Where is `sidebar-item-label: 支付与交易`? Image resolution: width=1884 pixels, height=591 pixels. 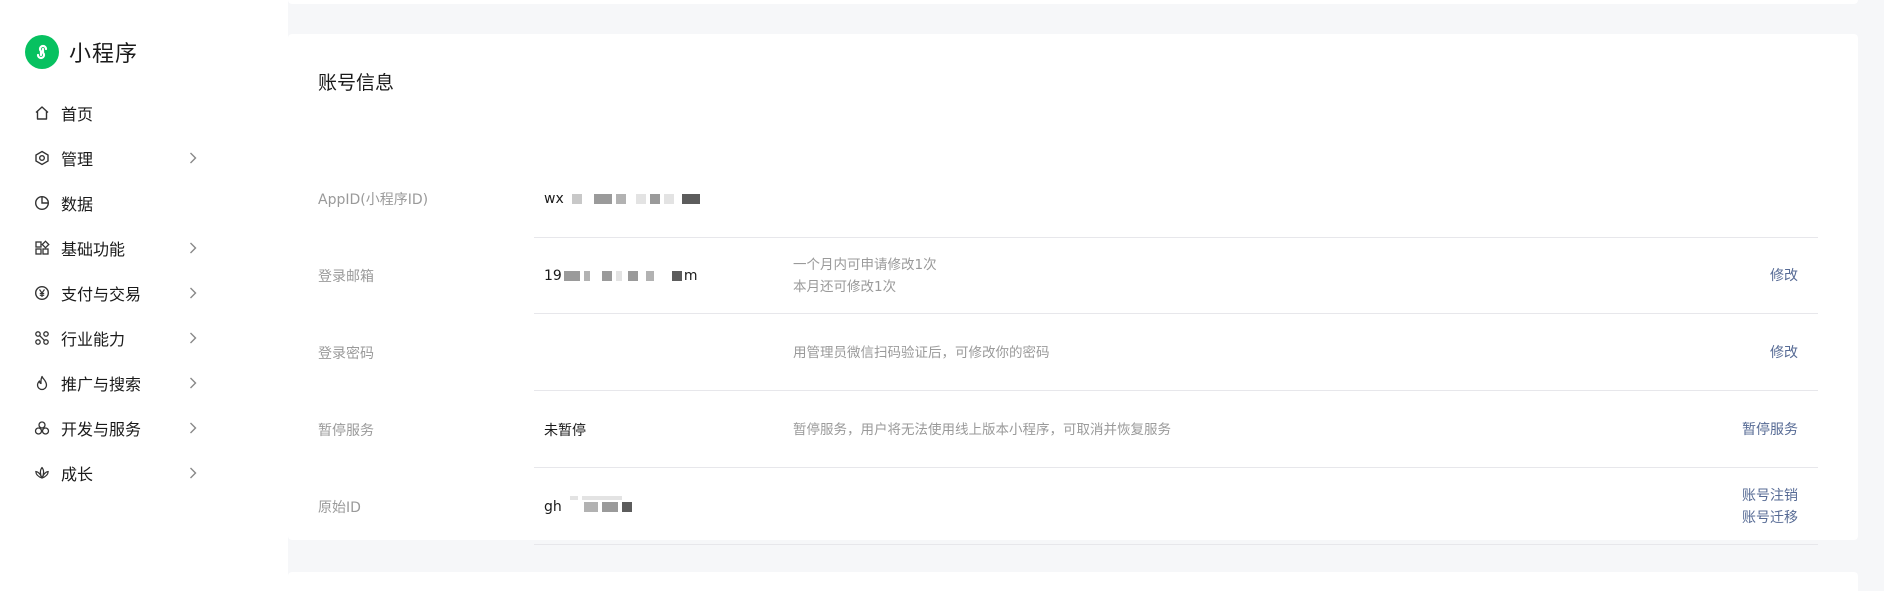 sidebar-item-label: 支付与交易 is located at coordinates (101, 294).